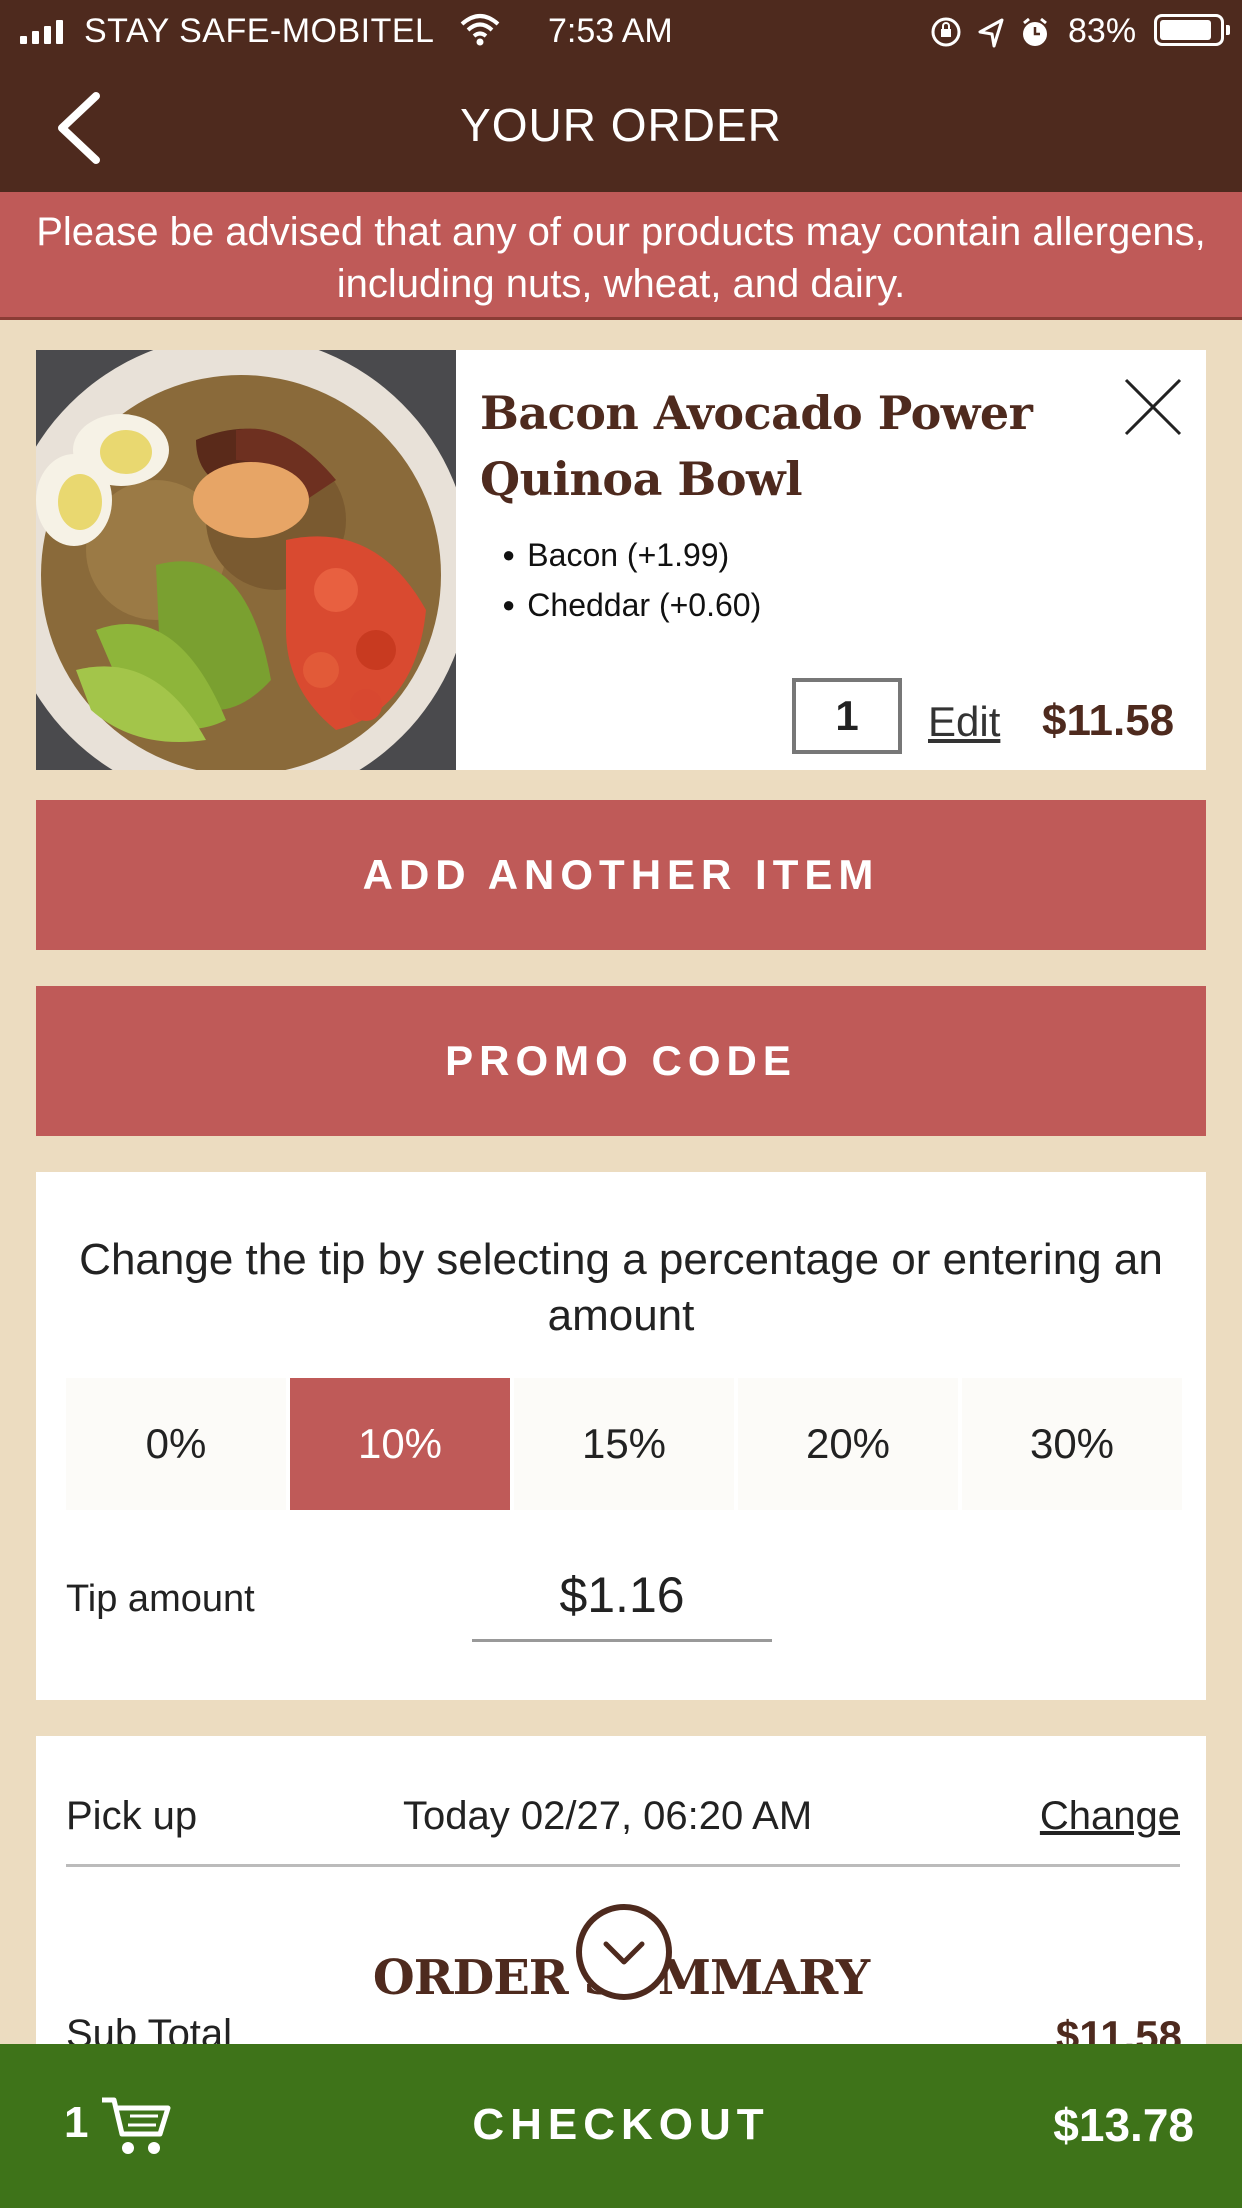 The image size is (1242, 2208). What do you see at coordinates (946, 32) in the screenshot?
I see `orientation-lock-icon` at bounding box center [946, 32].